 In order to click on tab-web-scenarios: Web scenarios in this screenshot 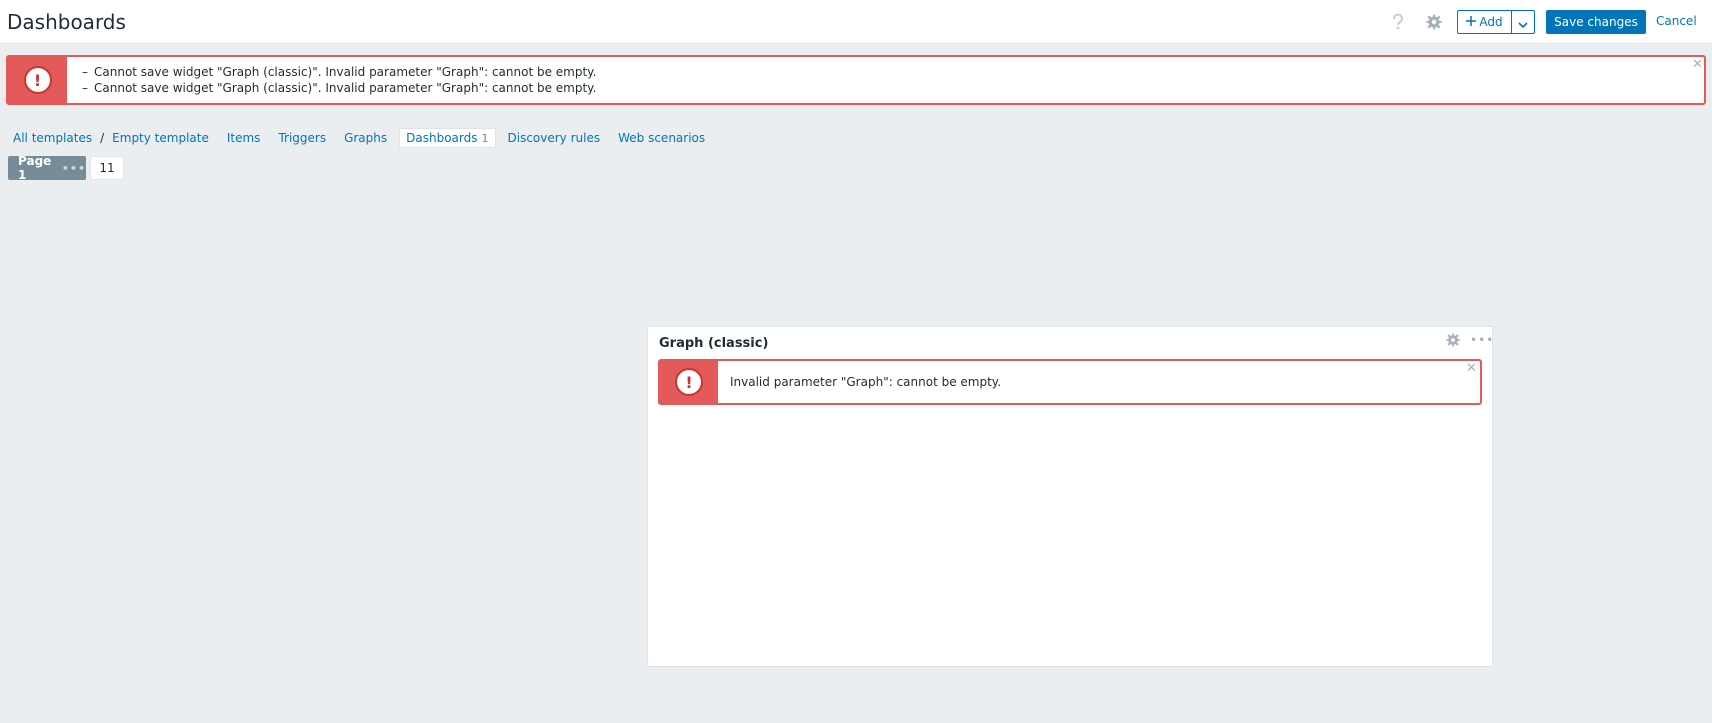, I will do `click(661, 138)`.